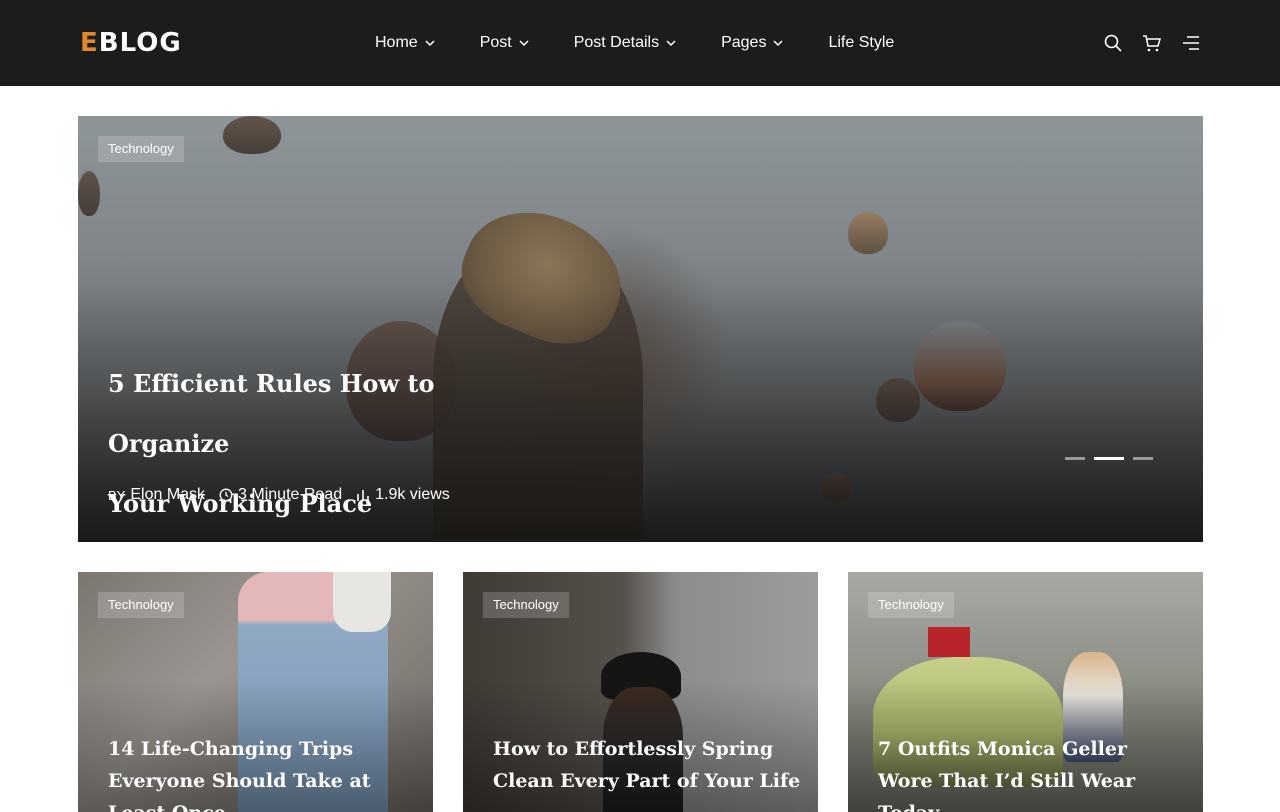 The image size is (1280, 812). I want to click on by-label: BY, so click(117, 495).